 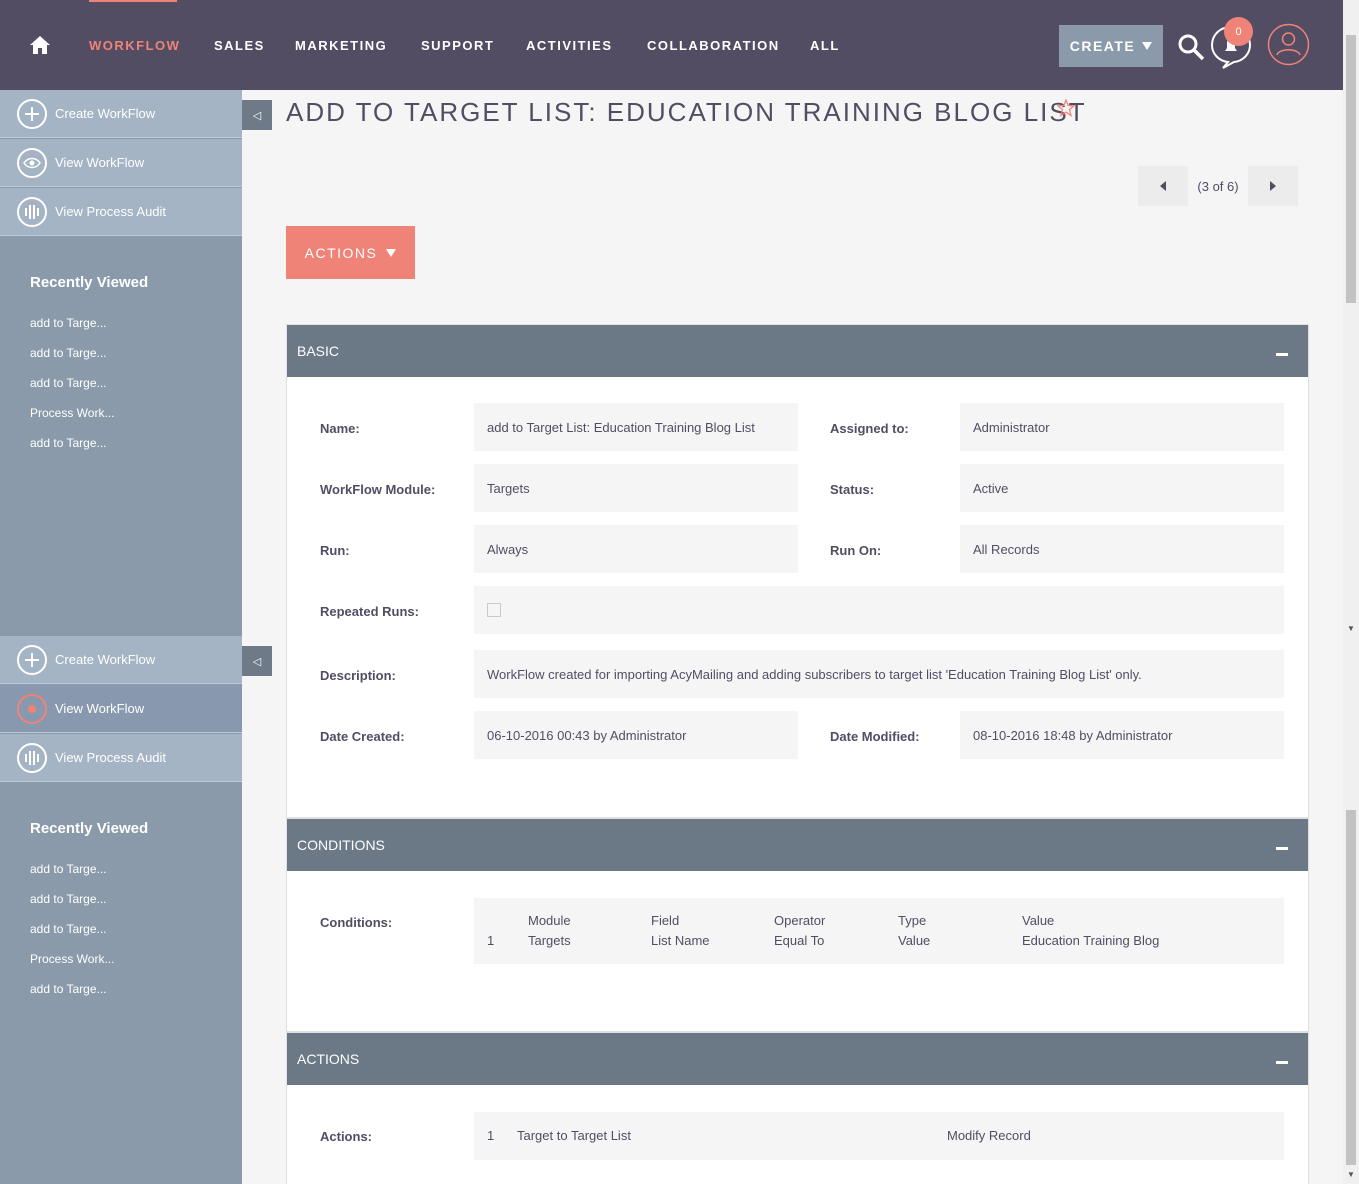 I want to click on date-created-value: 06-10-2016 00:43 by Administrator, so click(x=636, y=735).